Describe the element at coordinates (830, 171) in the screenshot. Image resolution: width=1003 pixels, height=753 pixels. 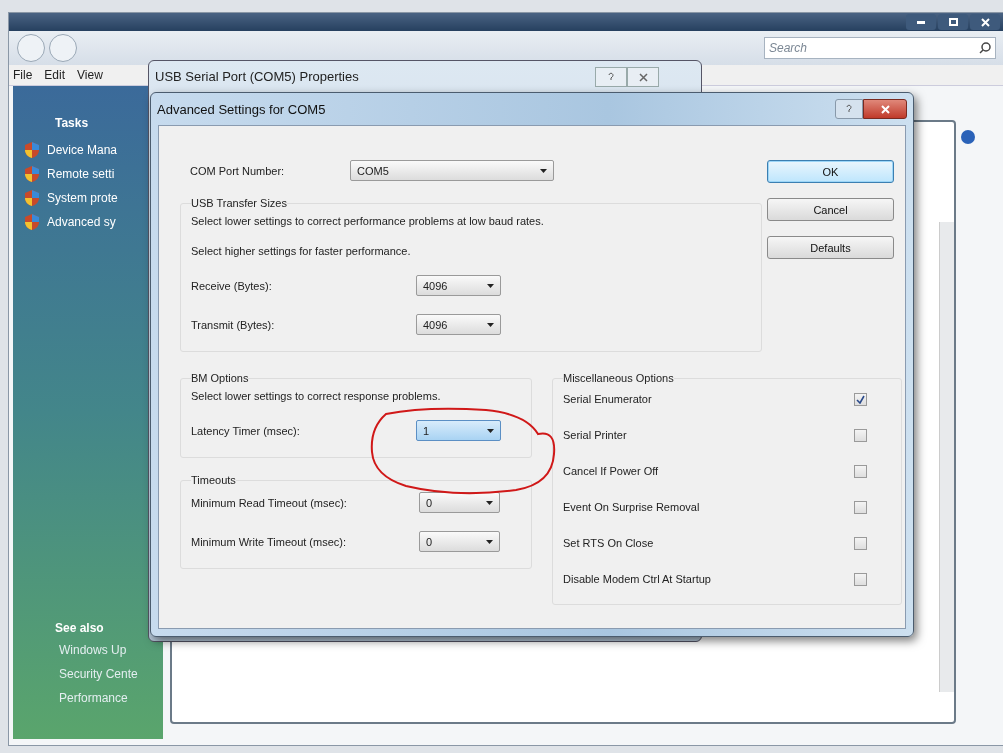
I see `dialog-button: OK` at that location.